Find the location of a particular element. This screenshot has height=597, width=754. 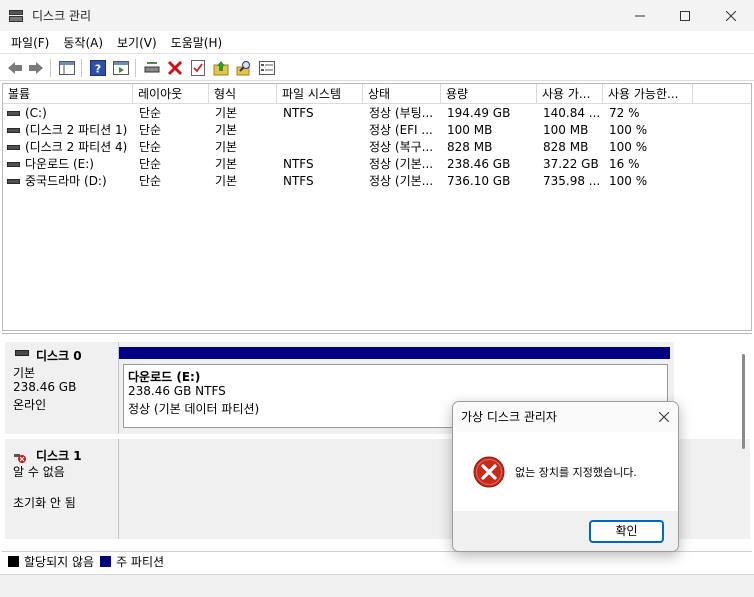

cell-volume: (디스크 2 파티션 1) is located at coordinates (76, 130).